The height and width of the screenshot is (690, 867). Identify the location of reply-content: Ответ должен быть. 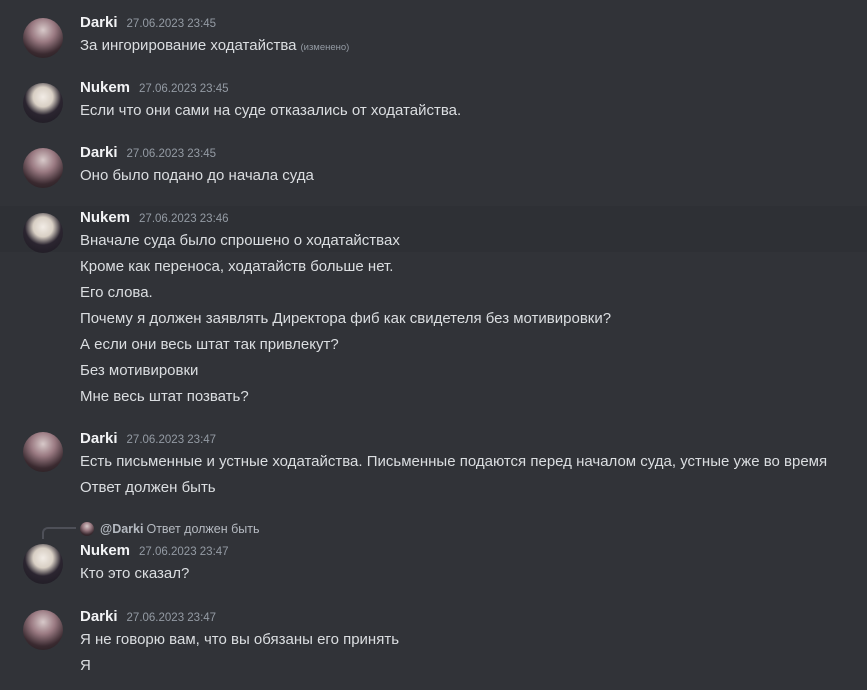
(202, 529).